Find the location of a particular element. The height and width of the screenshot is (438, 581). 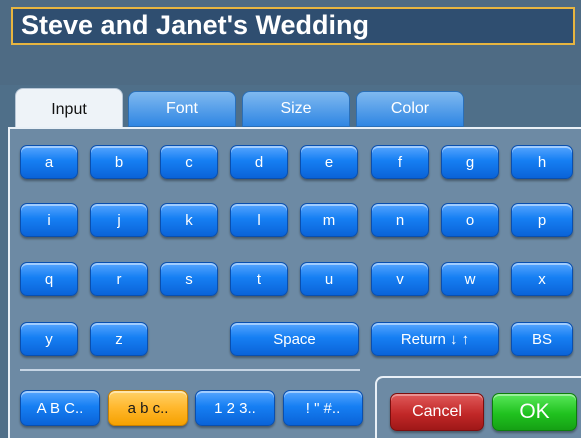

key-a: a is located at coordinates (49, 162).